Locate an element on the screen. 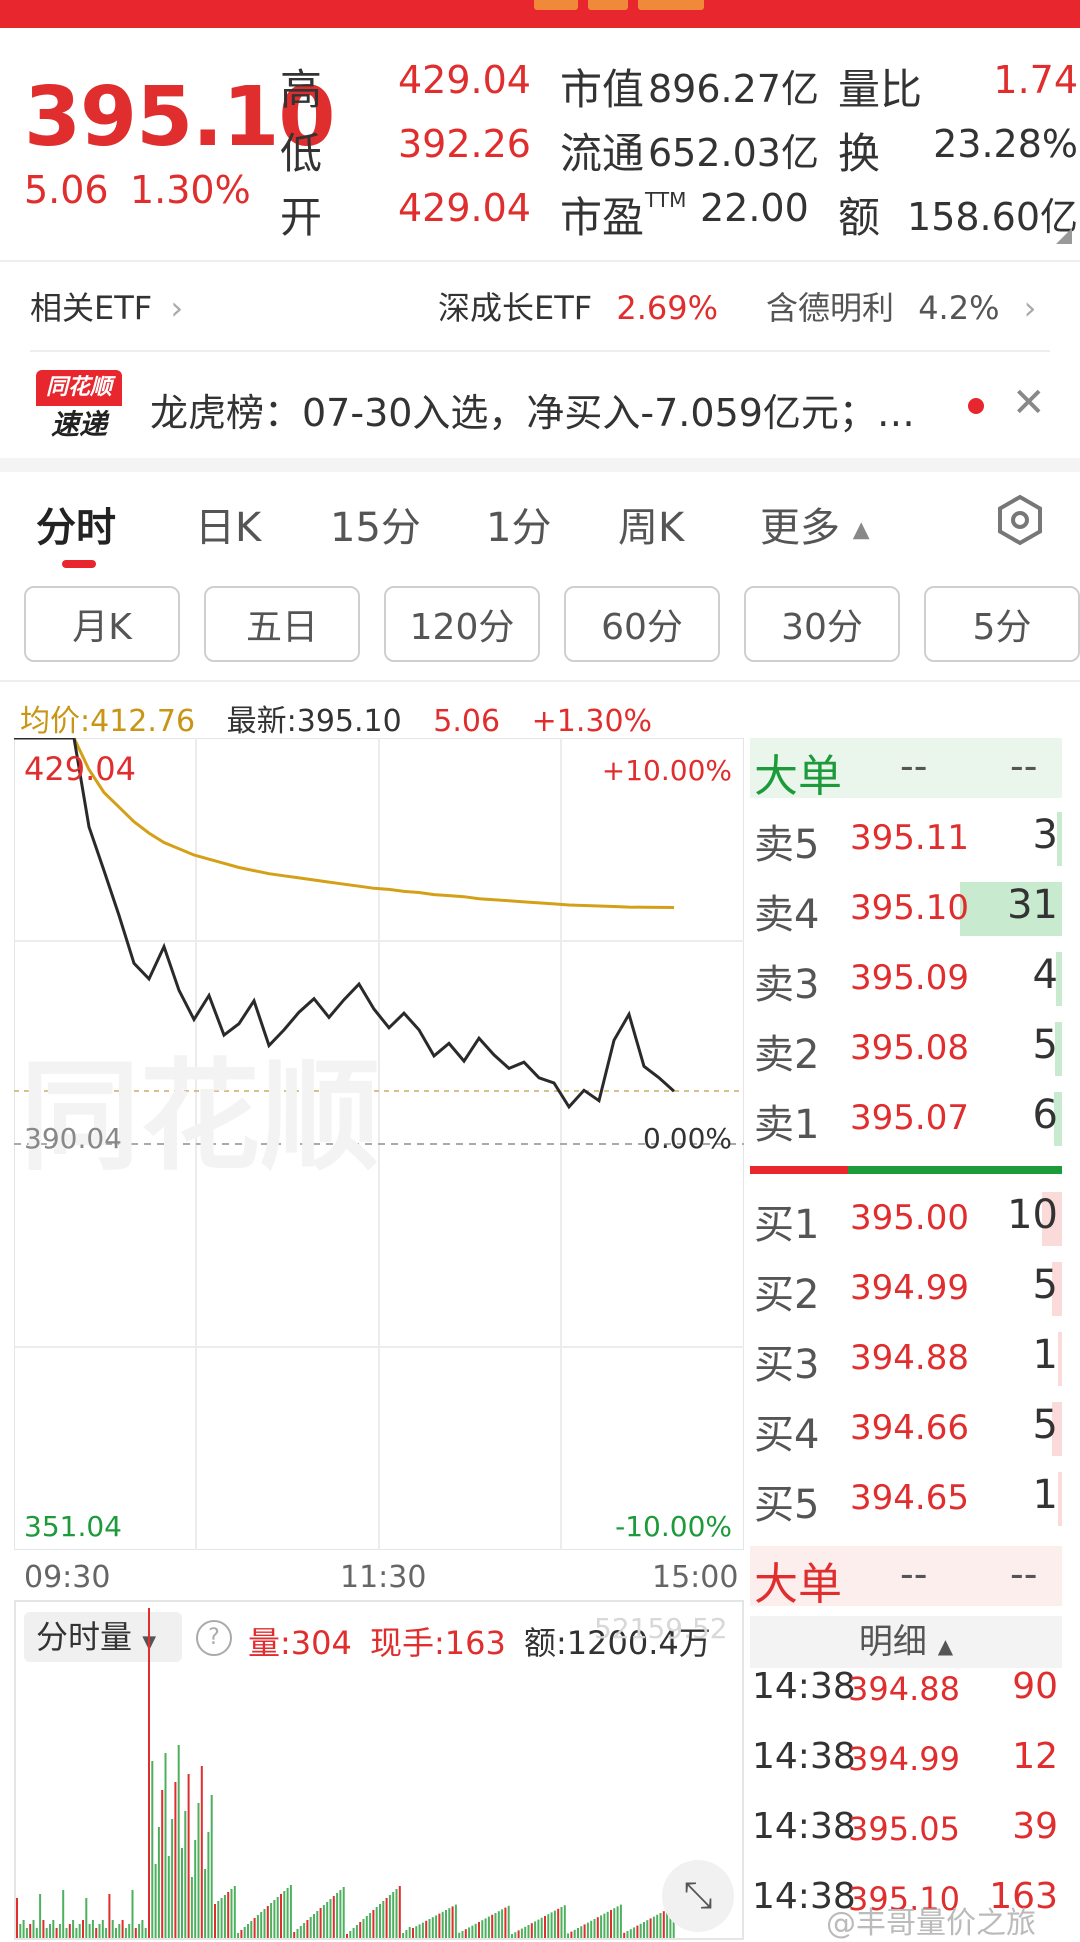 This screenshot has width=1080, height=1942. buy-row-5: 买5 394.65 1 is located at coordinates (906, 1499).